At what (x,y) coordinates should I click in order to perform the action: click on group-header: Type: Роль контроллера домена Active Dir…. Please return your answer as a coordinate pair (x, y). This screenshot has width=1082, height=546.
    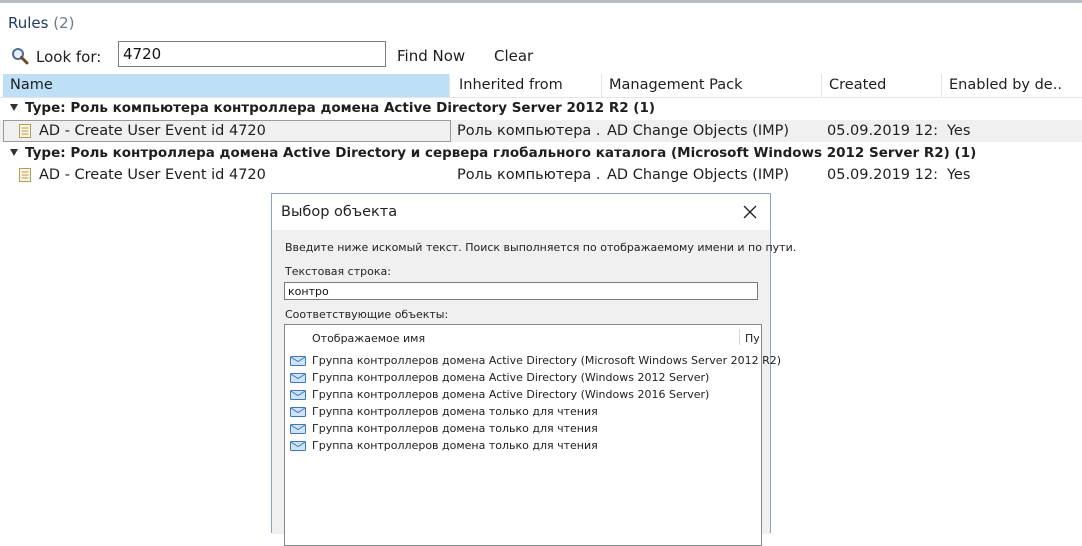
    Looking at the image, I should click on (541, 153).